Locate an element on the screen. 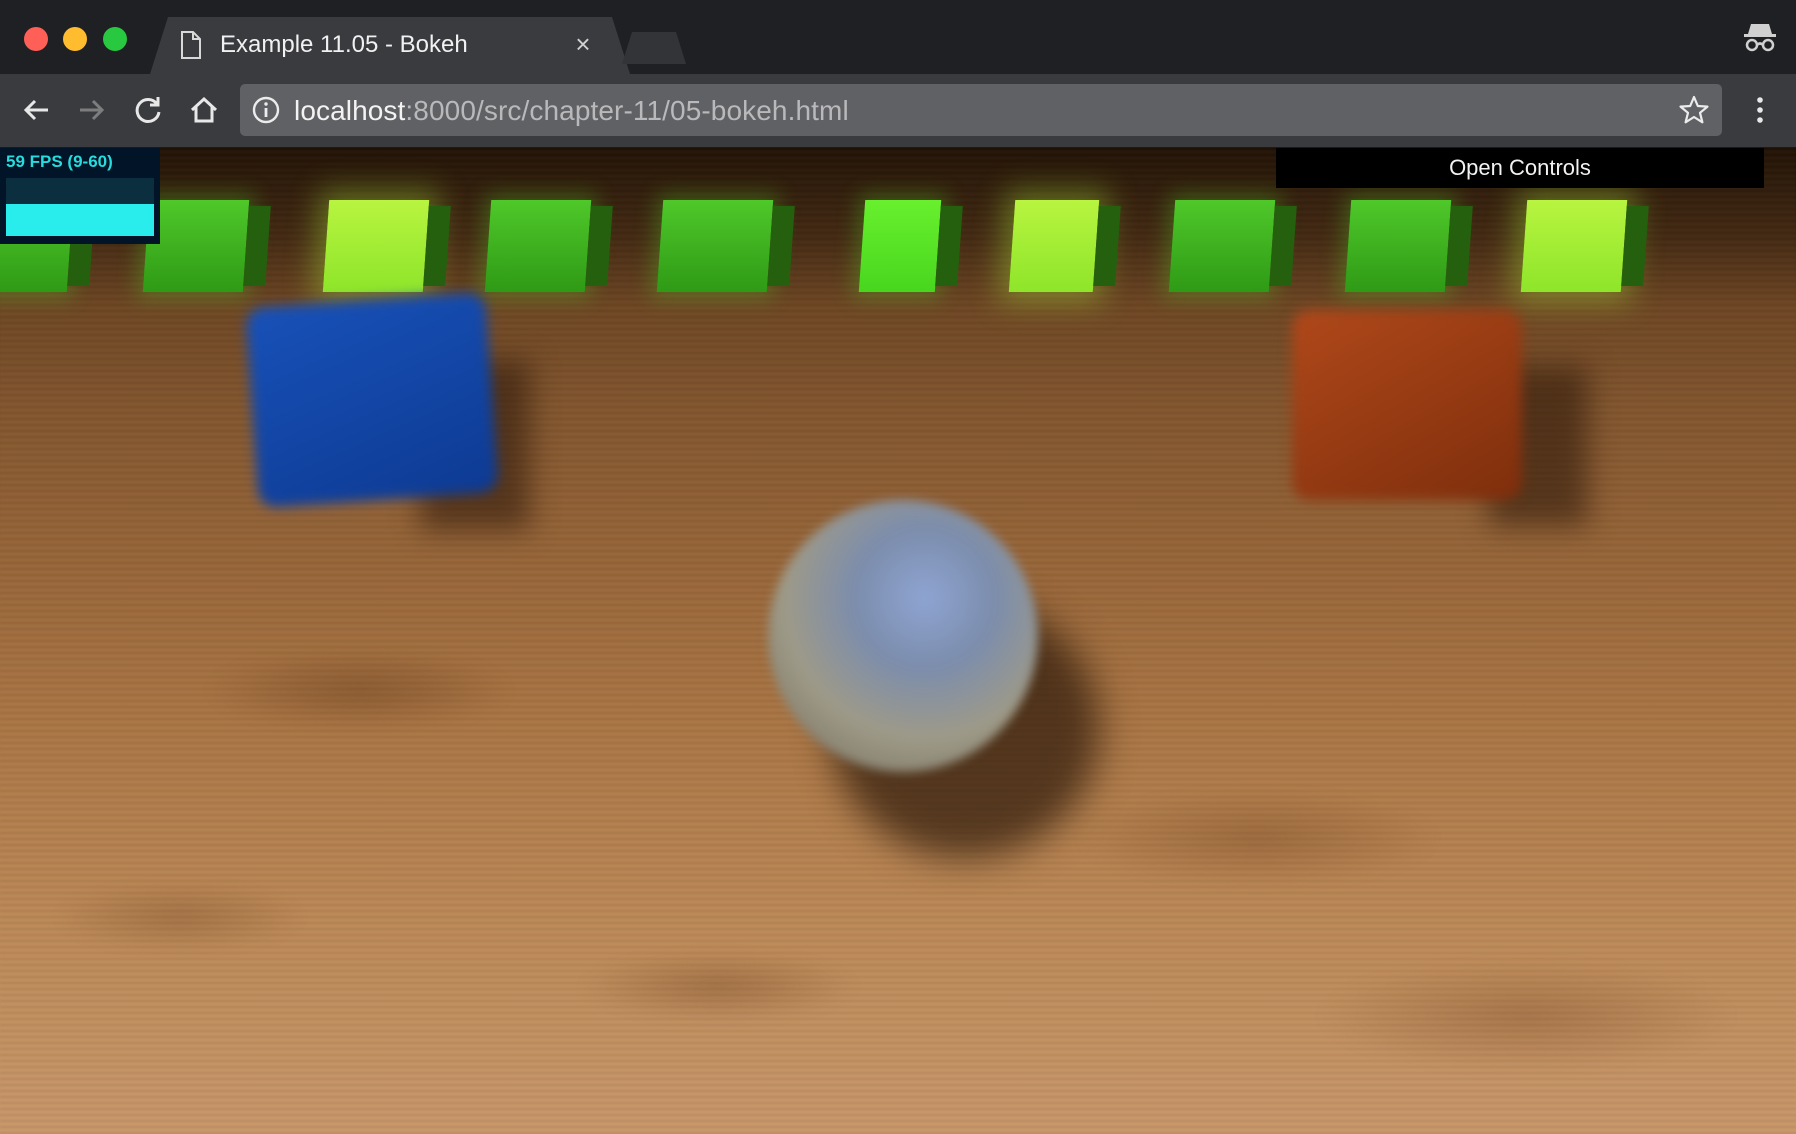  incognito-icon is located at coordinates (1760, 38).